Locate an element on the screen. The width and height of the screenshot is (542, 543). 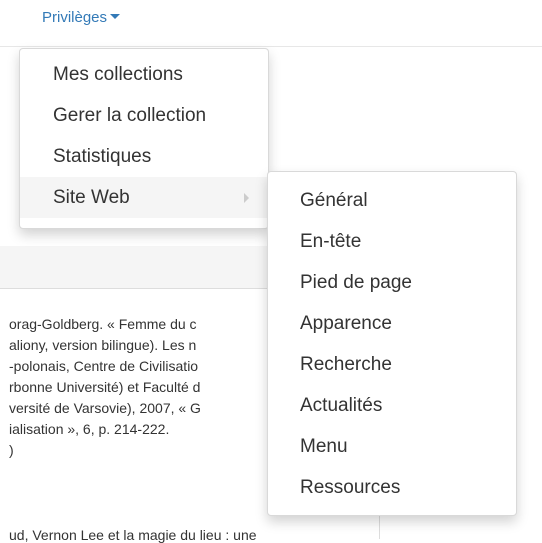
submenu-item-header: En-tête is located at coordinates (392, 241).